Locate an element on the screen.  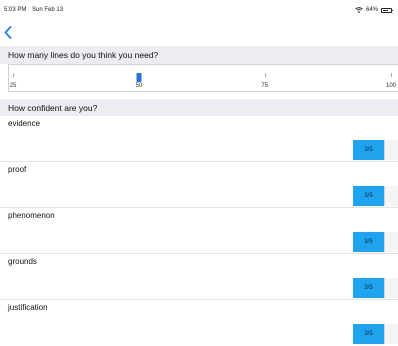
row-label: proof is located at coordinates (17, 169).